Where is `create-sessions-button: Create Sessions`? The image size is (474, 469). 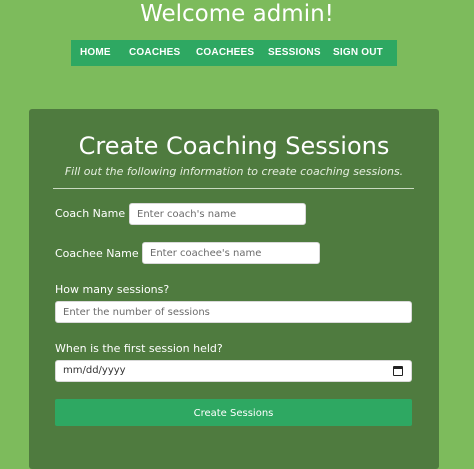 create-sessions-button: Create Sessions is located at coordinates (233, 412).